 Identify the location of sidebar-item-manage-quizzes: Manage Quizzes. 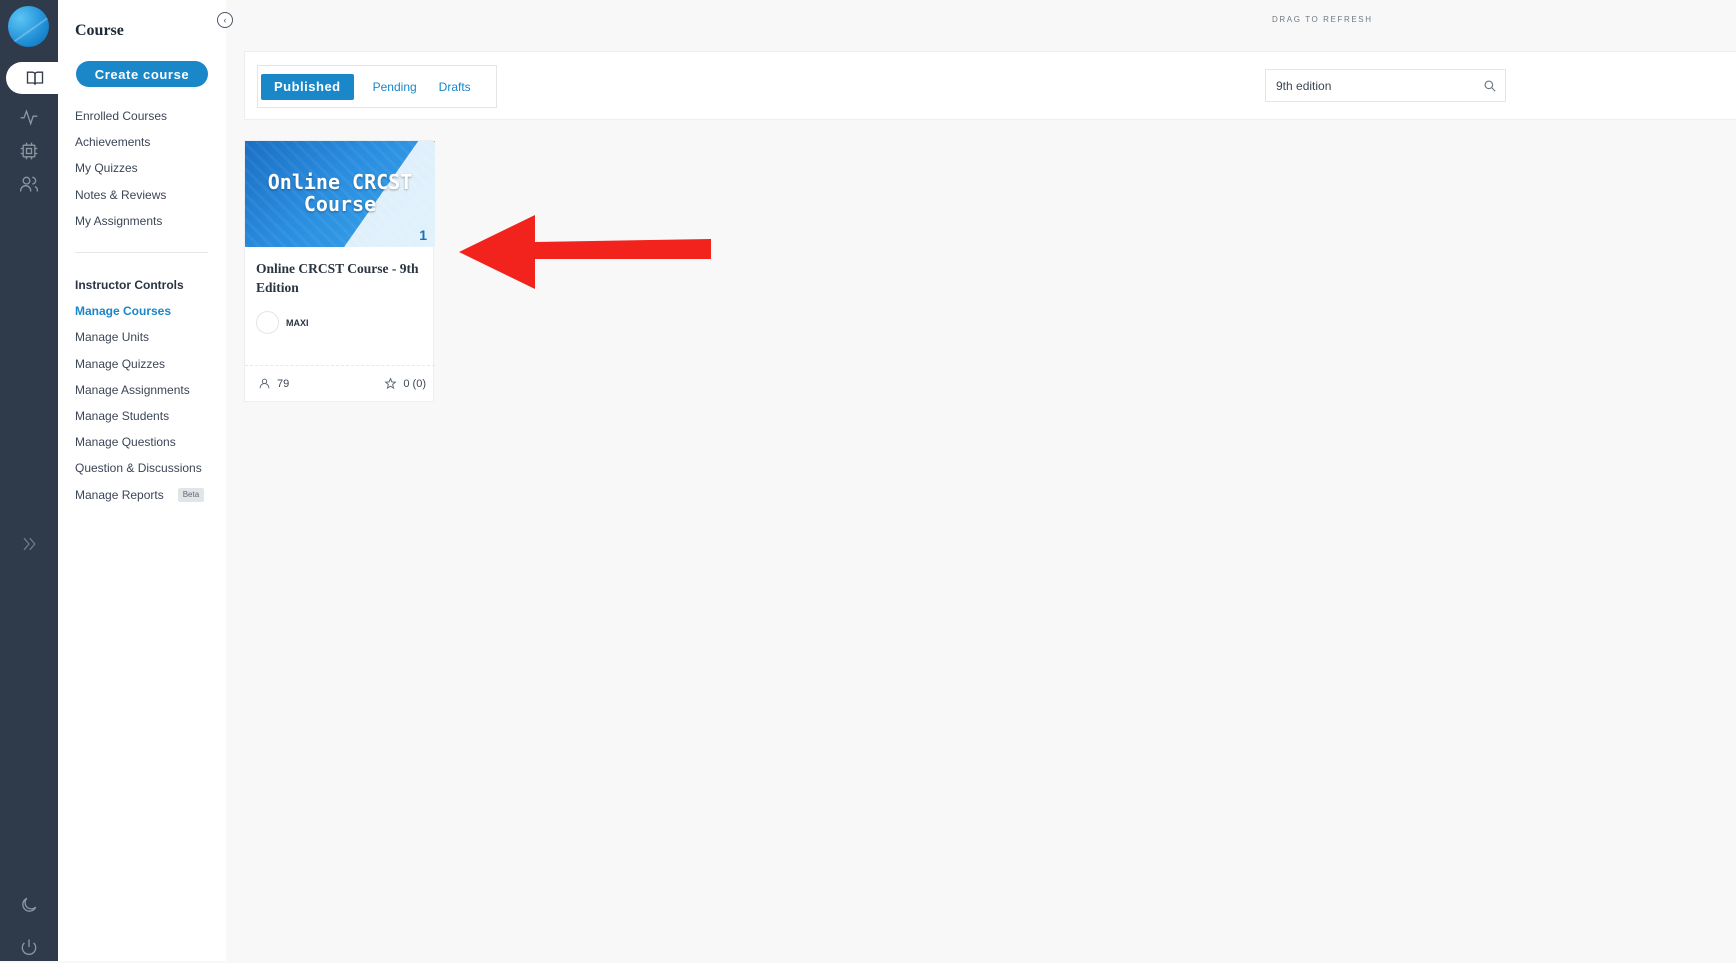
(139, 364).